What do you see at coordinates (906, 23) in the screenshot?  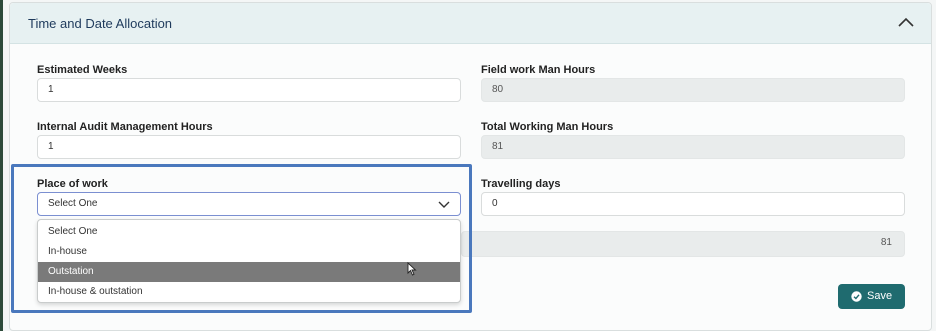 I see `chevron-up-icon` at bounding box center [906, 23].